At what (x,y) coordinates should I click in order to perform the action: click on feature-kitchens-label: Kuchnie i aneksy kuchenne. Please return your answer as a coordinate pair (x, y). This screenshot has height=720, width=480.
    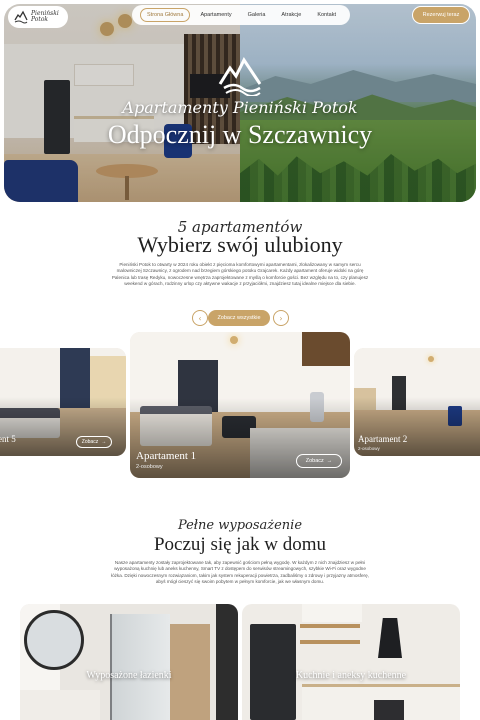
    Looking at the image, I should click on (351, 675).